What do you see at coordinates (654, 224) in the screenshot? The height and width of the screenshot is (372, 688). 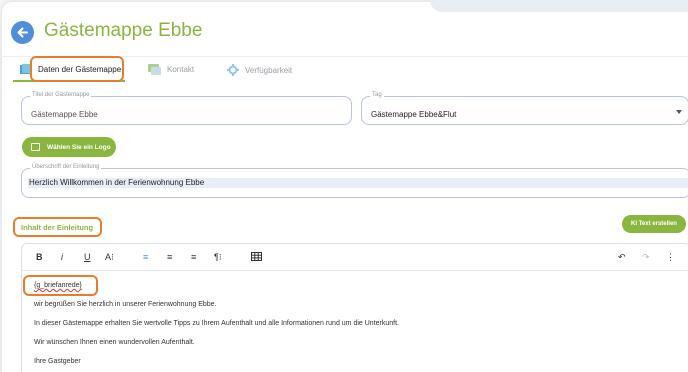 I see `ai-text-button: KI Text erstellen` at bounding box center [654, 224].